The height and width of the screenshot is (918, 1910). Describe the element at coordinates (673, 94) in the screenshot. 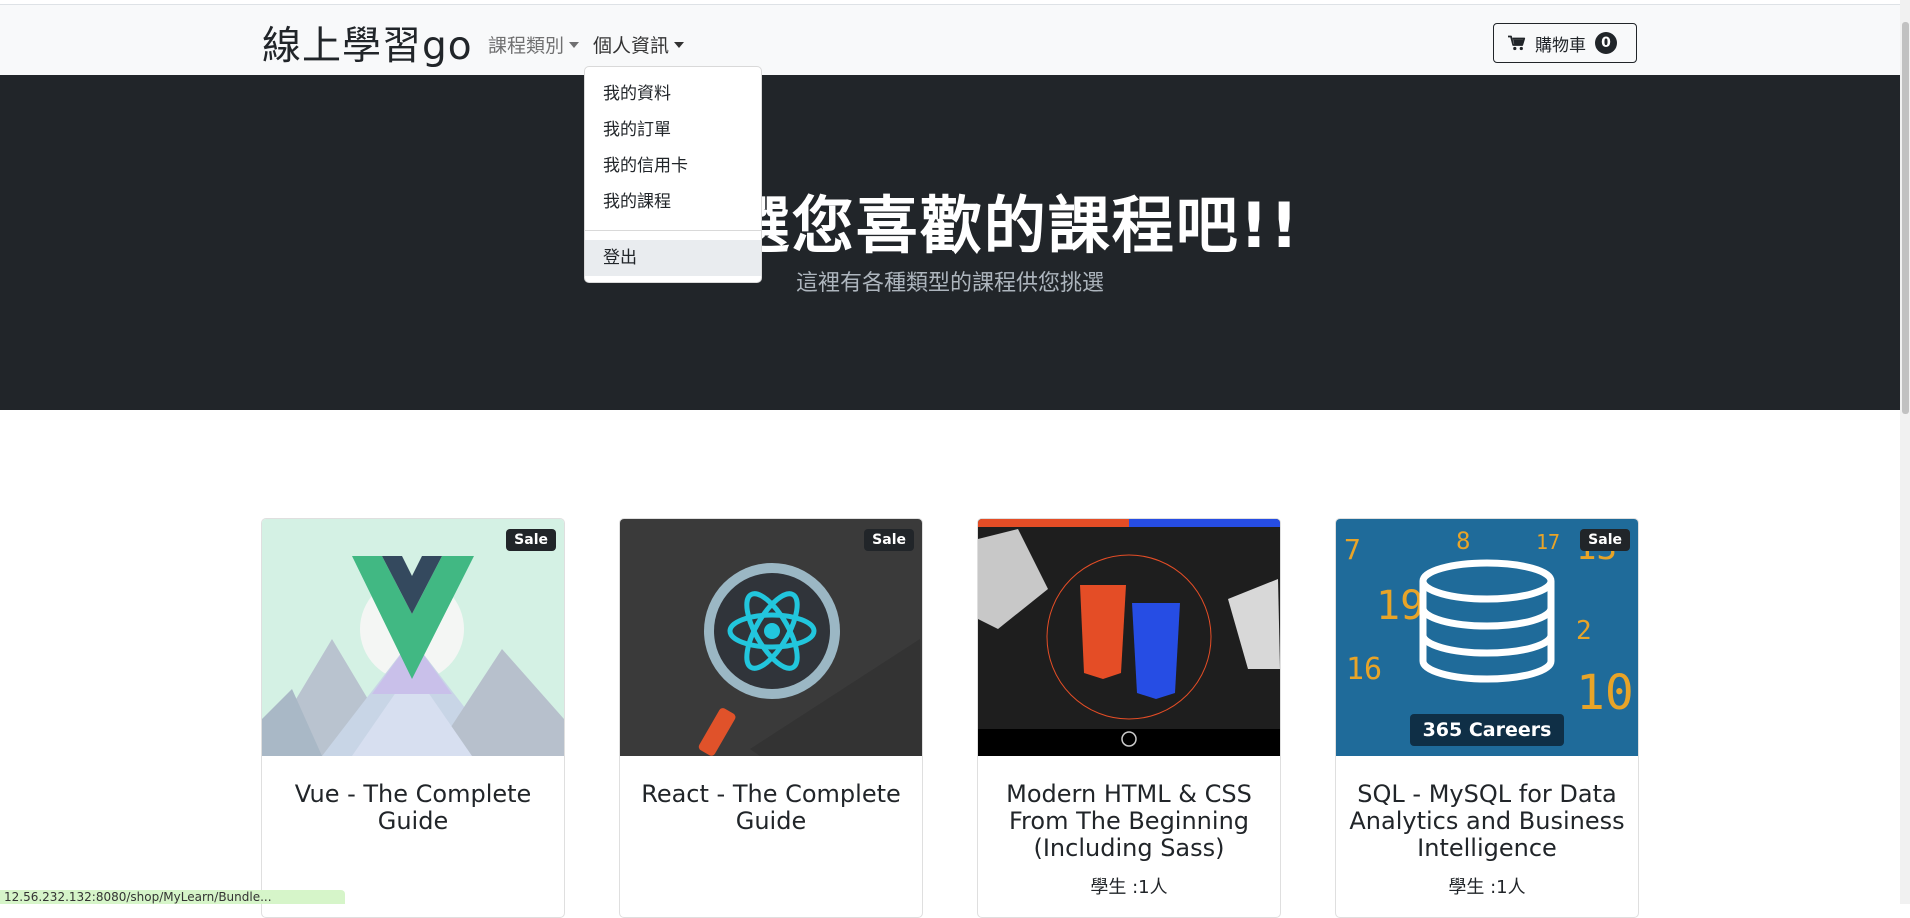

I see `menu-item-my-profile: 我的資料` at that location.